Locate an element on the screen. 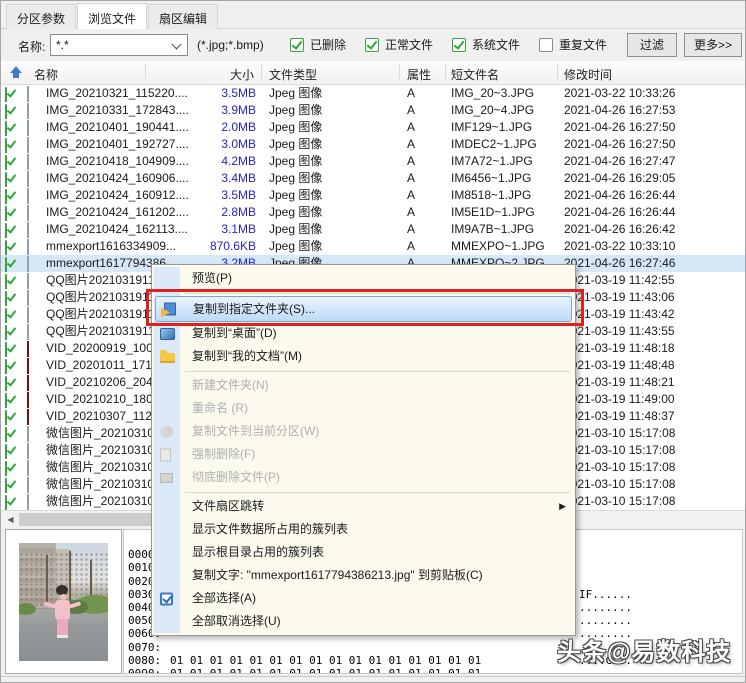 The height and width of the screenshot is (683, 746). tab-browse-files: 浏览文件 is located at coordinates (112, 16).